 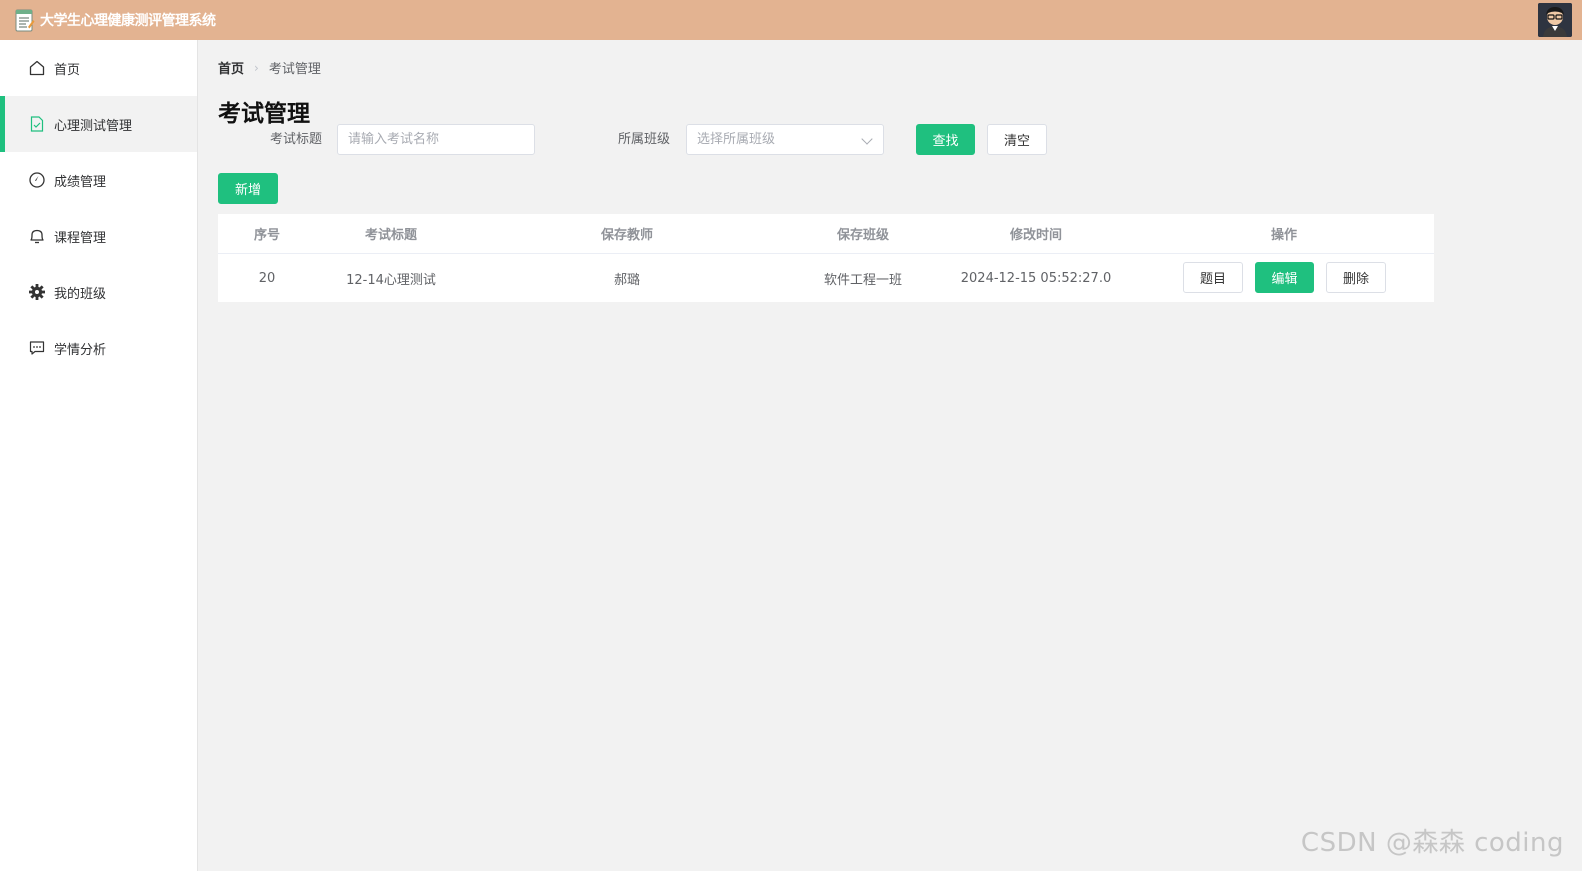 I want to click on column-header-modified: 修改时间, so click(x=1035, y=235).